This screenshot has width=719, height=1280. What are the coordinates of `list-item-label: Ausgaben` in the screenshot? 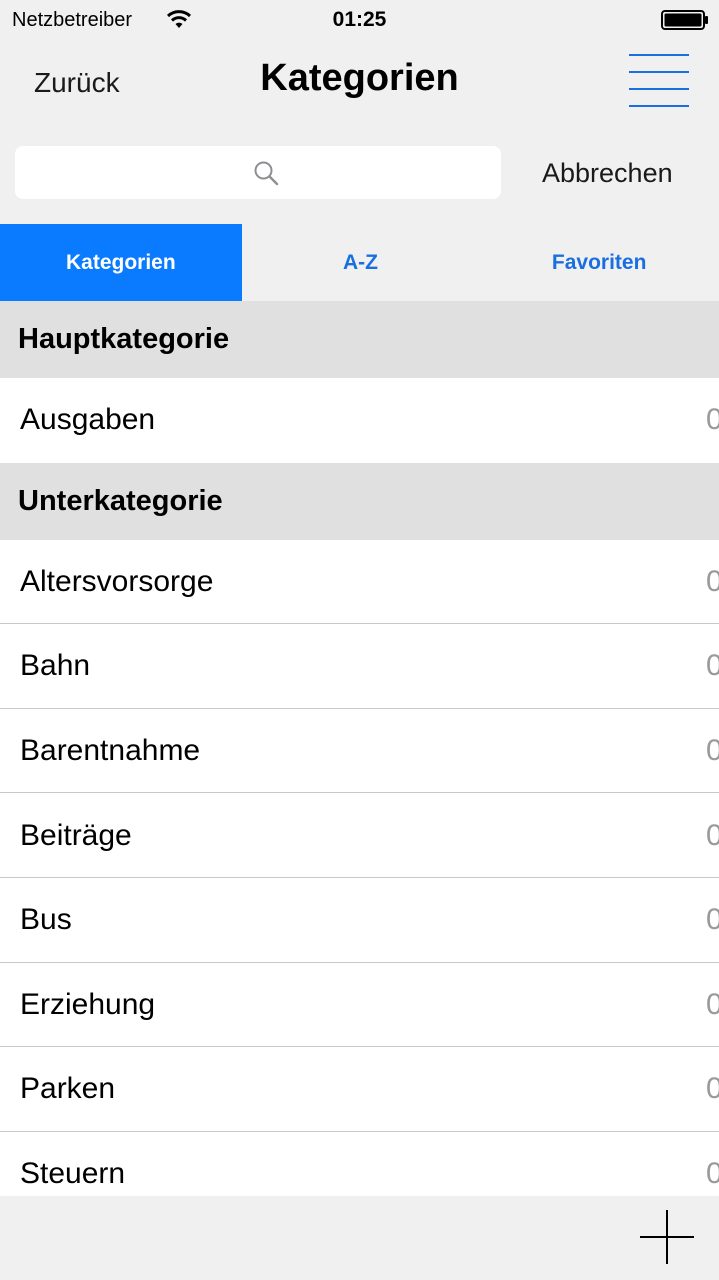 It's located at (88, 420).